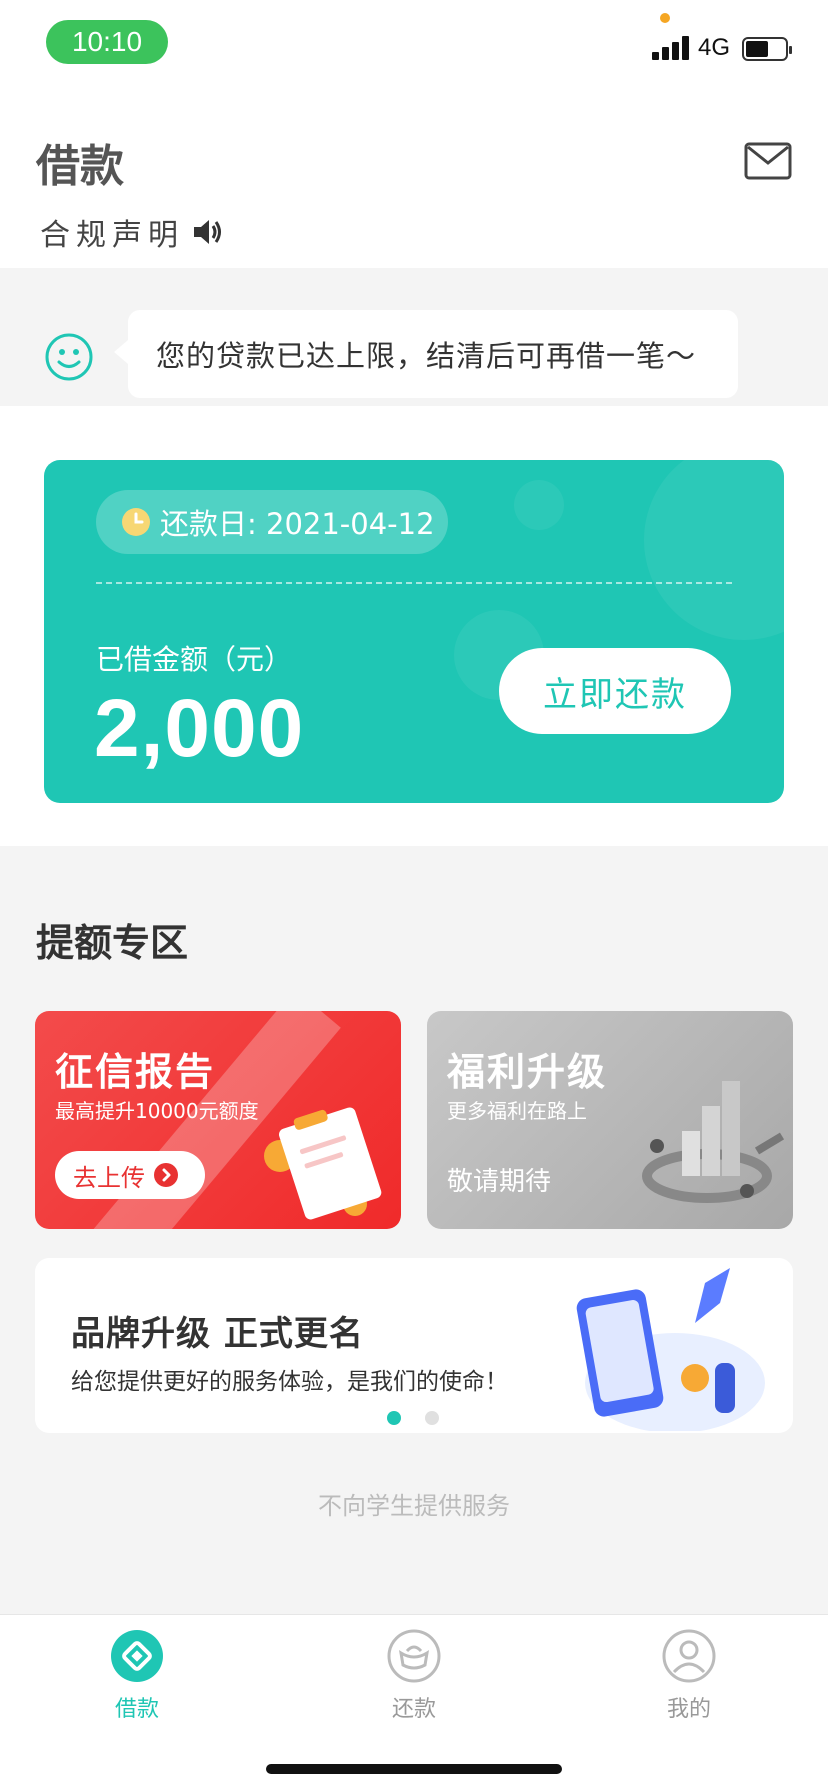  Describe the element at coordinates (714, 47) in the screenshot. I see `network-type: 4G` at that location.